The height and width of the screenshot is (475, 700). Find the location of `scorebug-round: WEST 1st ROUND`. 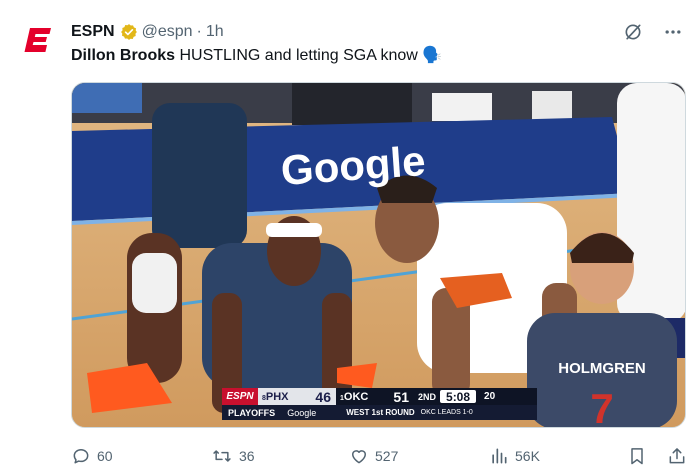

scorebug-round: WEST 1st ROUND is located at coordinates (380, 412).